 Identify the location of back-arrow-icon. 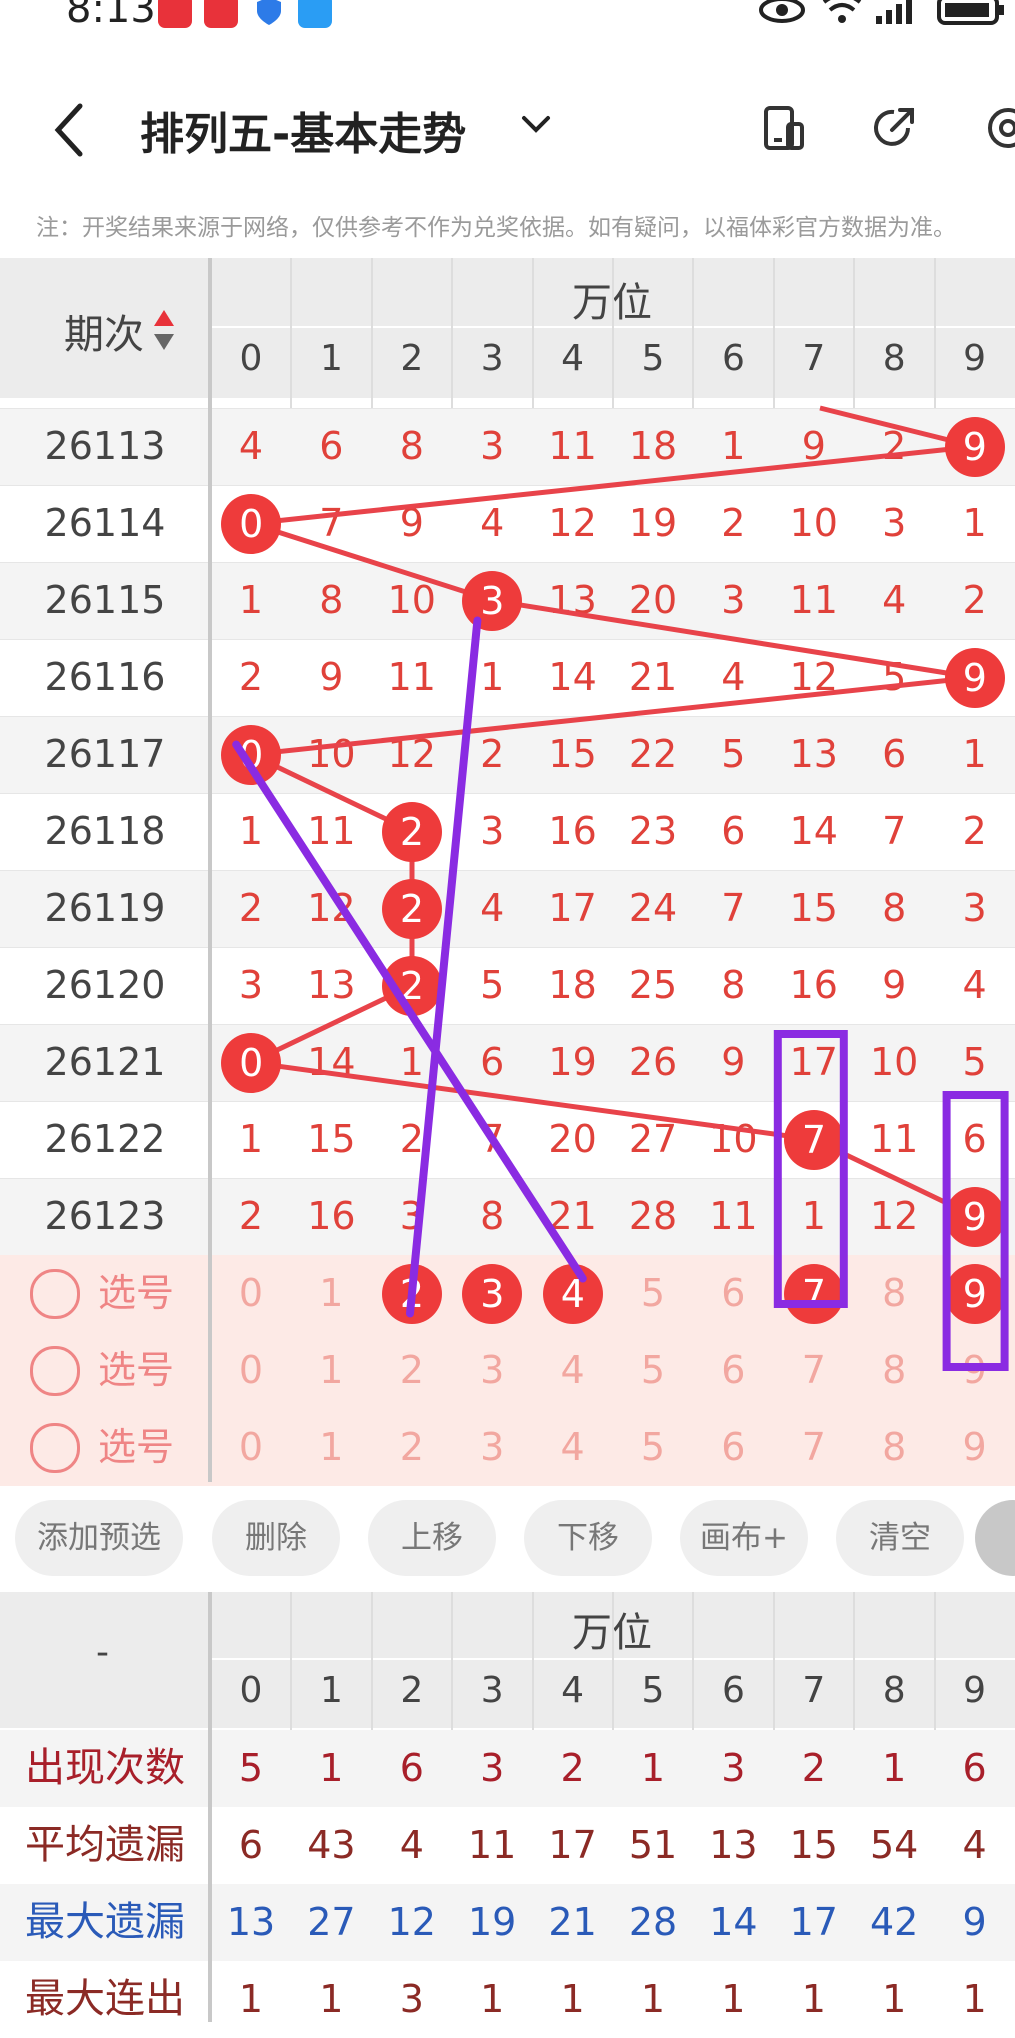
(70, 130).